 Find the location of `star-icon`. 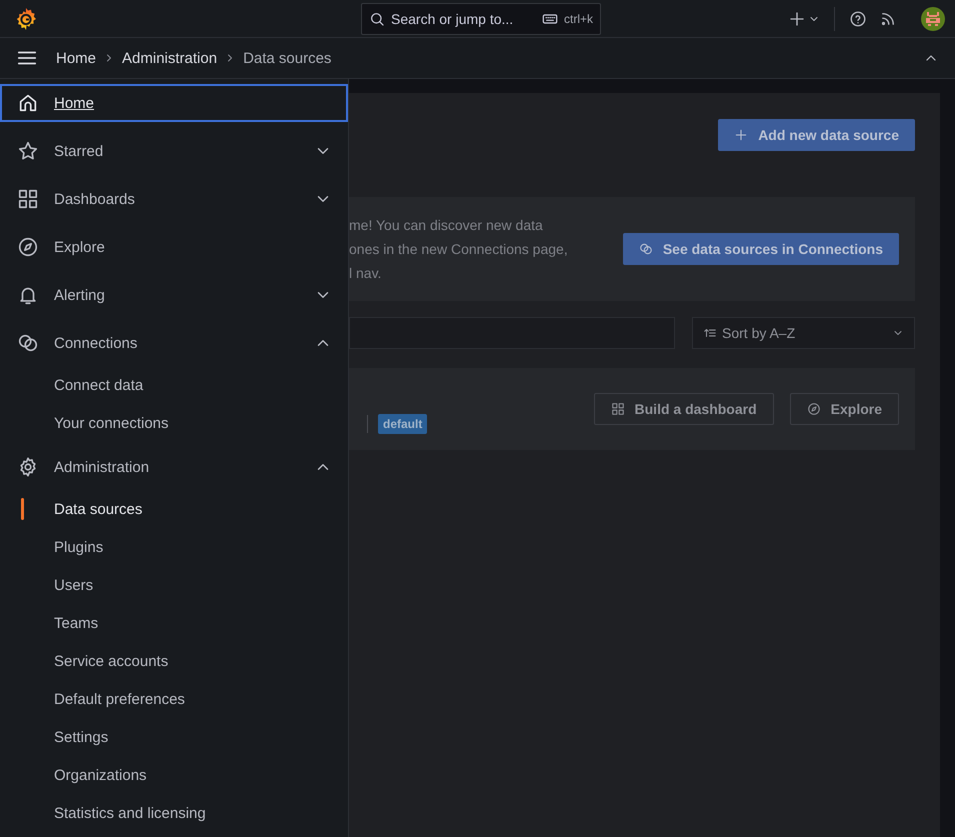

star-icon is located at coordinates (28, 151).